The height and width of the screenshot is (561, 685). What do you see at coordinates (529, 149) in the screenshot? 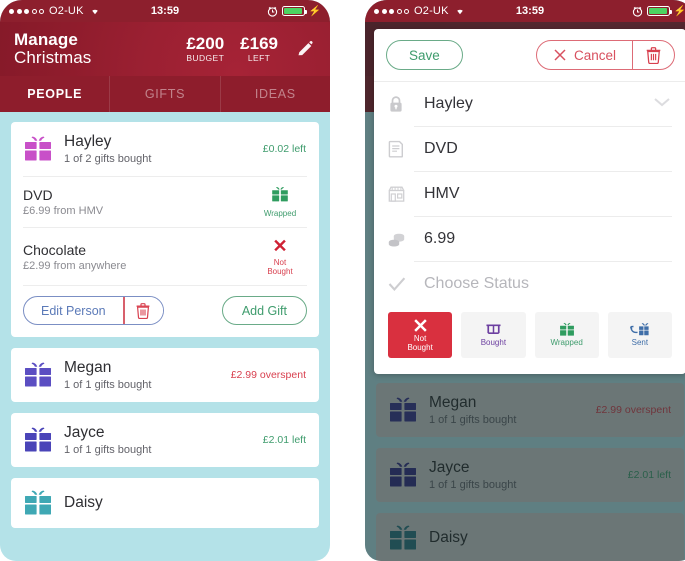
I see `field-gift-name: DVD` at bounding box center [529, 149].